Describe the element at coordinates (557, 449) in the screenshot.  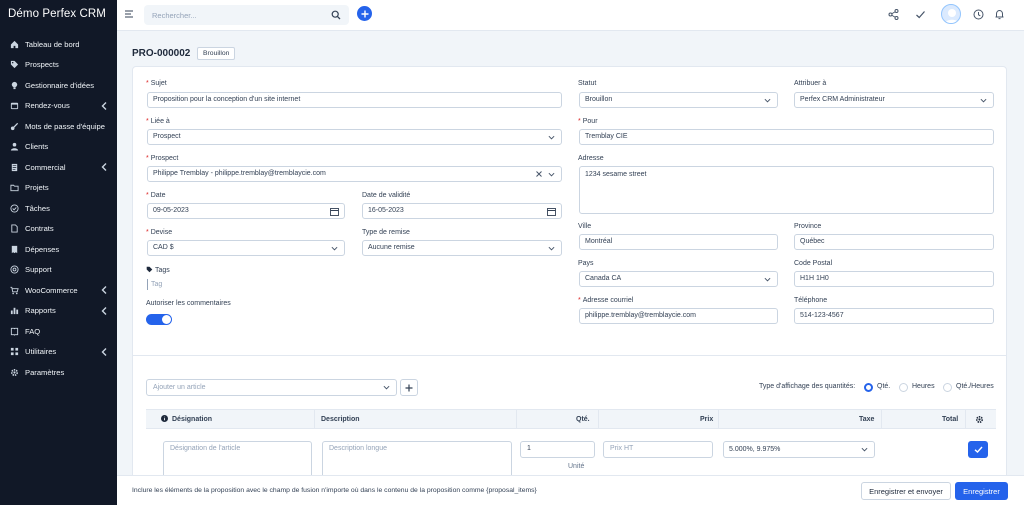
I see `item-qty-input: 1` at that location.